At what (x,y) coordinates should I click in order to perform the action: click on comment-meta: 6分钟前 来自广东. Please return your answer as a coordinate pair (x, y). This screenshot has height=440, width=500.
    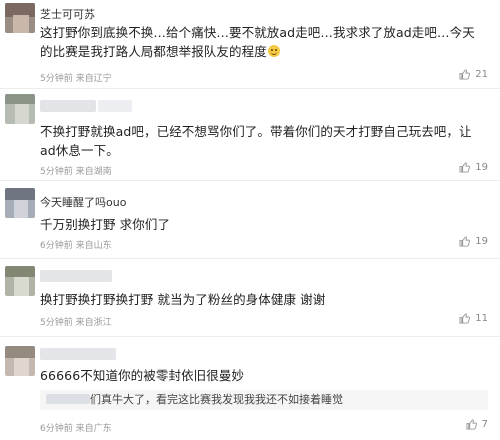
    Looking at the image, I should click on (76, 429).